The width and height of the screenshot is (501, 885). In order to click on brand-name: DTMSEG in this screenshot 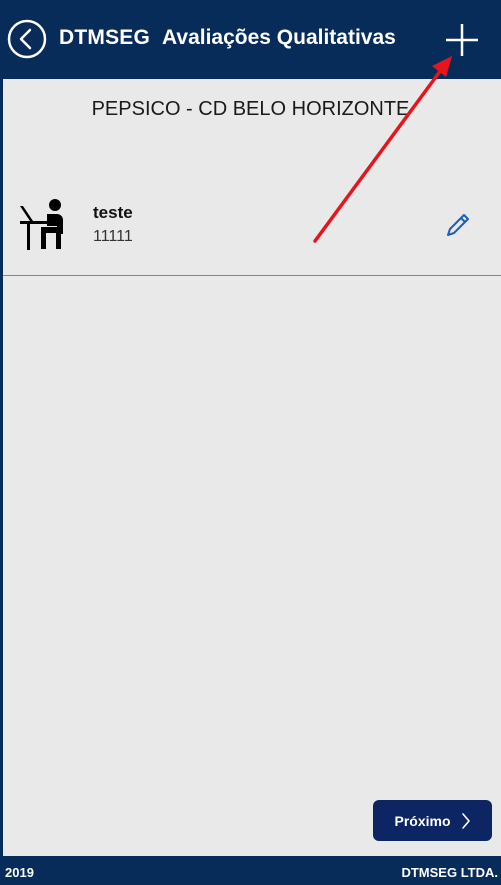, I will do `click(105, 37)`.